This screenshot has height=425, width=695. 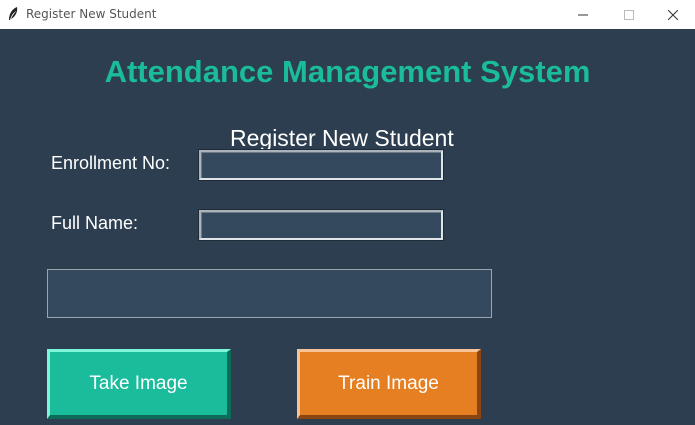 I want to click on full-name-field, so click(x=321, y=225).